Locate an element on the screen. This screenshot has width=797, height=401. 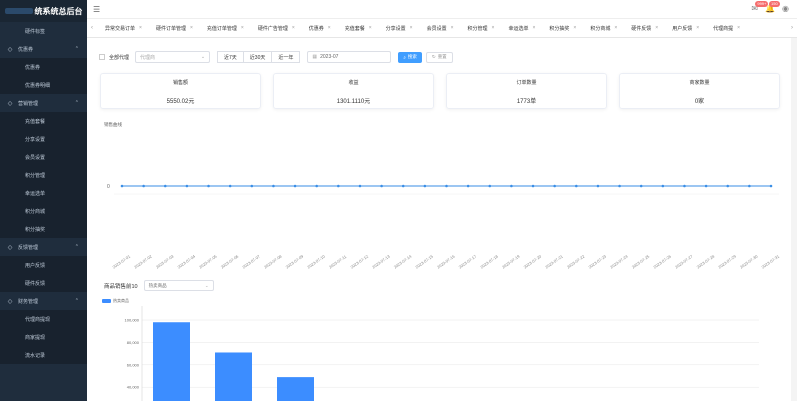
sidebar-item: 商家提现 is located at coordinates (43, 337).